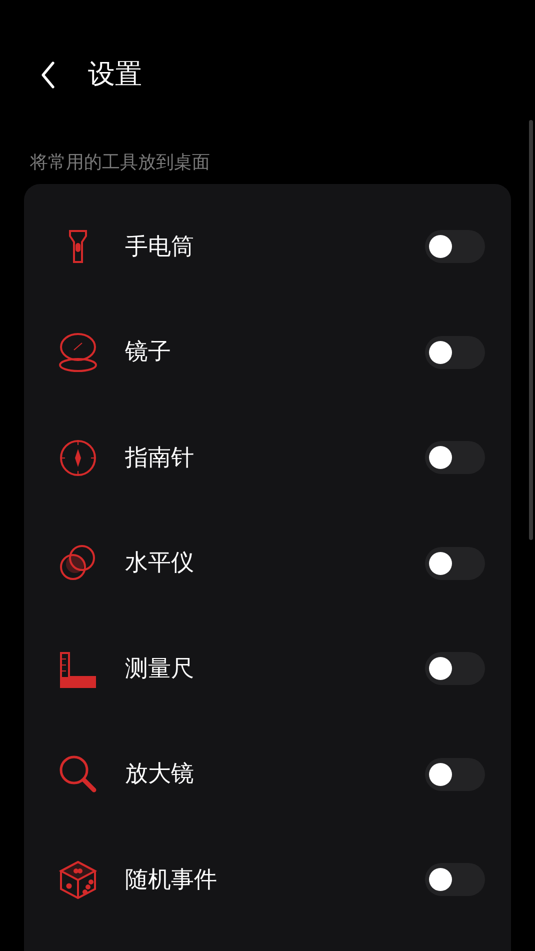  What do you see at coordinates (160, 669) in the screenshot?
I see `tool-label: 测量尺` at bounding box center [160, 669].